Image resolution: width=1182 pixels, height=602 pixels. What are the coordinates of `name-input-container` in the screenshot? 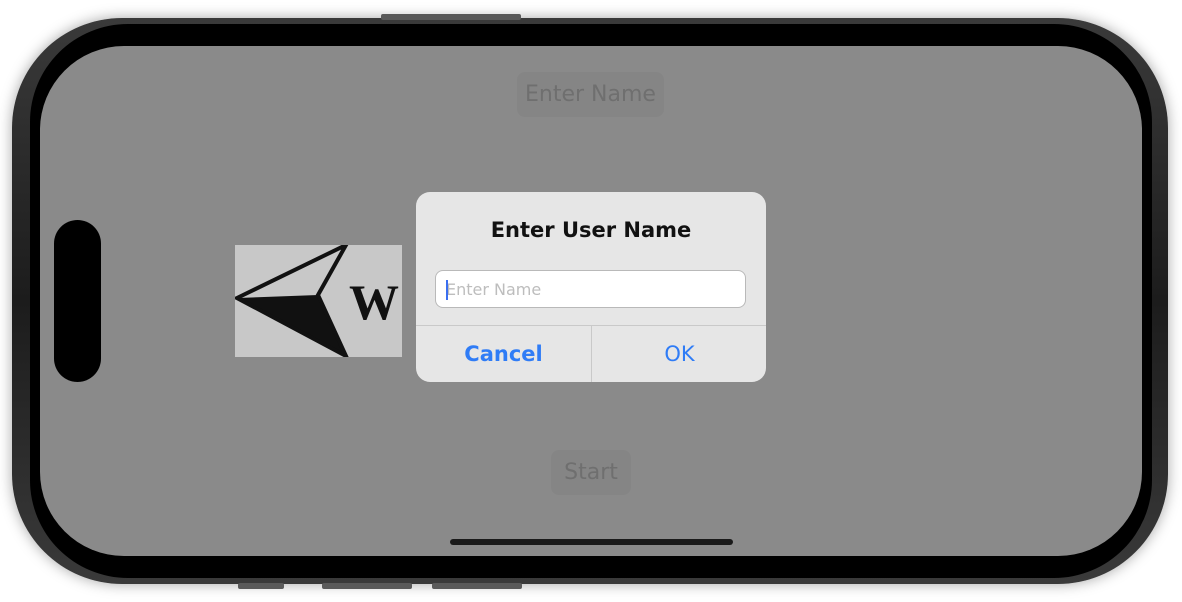 It's located at (590, 289).